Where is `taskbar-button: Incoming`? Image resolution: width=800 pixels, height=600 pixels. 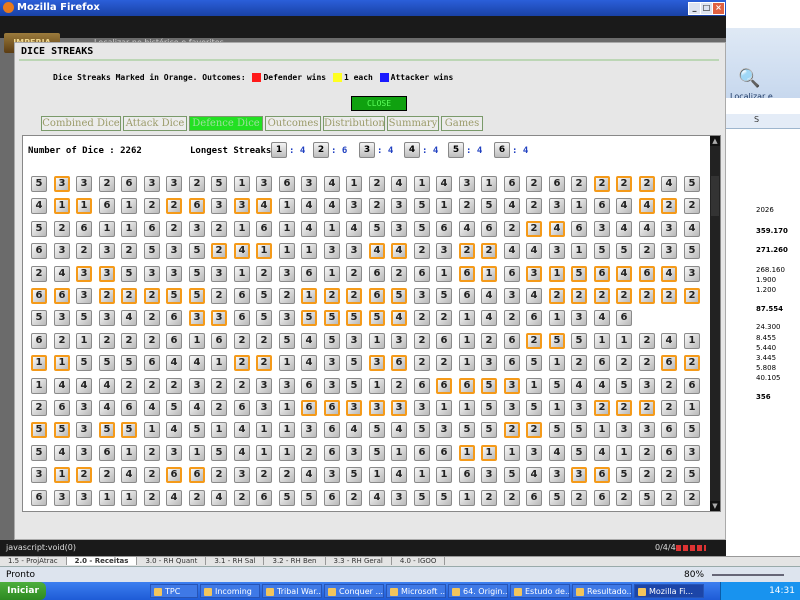 taskbar-button: Incoming is located at coordinates (230, 591).